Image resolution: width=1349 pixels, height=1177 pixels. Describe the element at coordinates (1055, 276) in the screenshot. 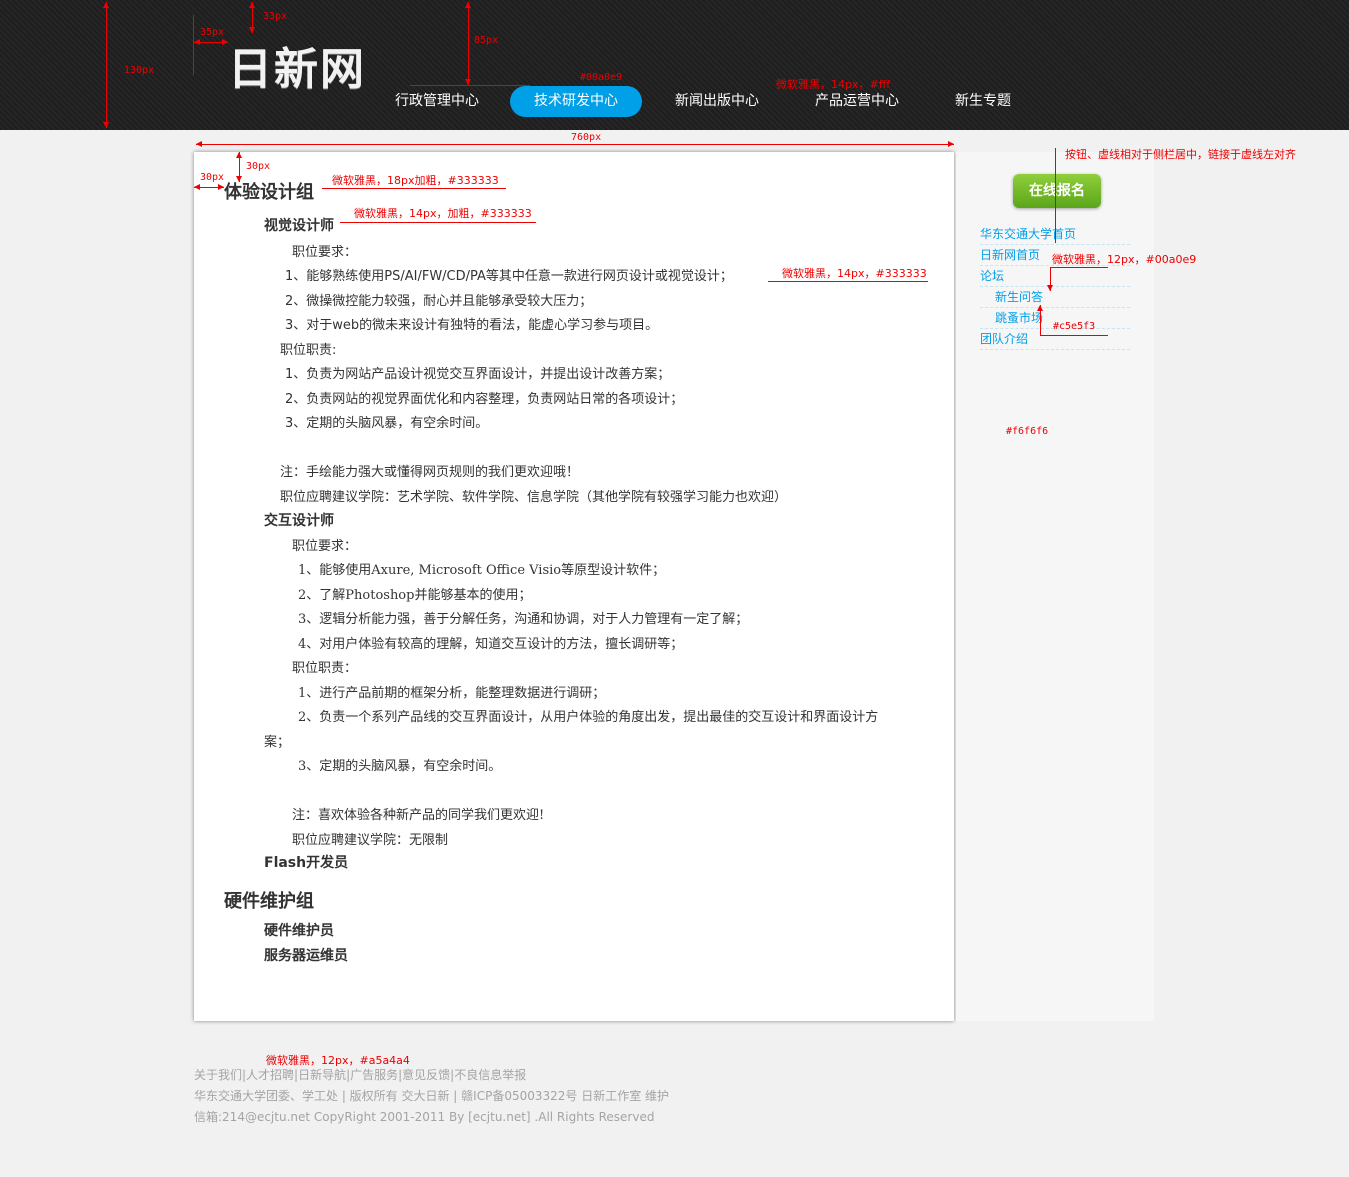

I see `sidebar-link-forum: 论坛` at that location.